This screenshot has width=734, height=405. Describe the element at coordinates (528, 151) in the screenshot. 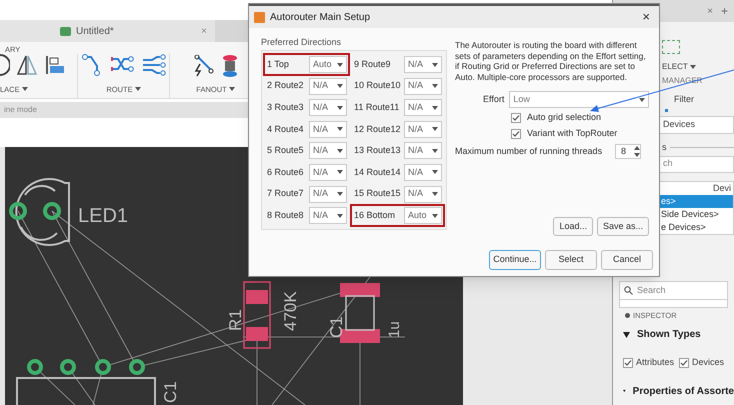

I see `threads-label: Maximum number of running threads` at that location.